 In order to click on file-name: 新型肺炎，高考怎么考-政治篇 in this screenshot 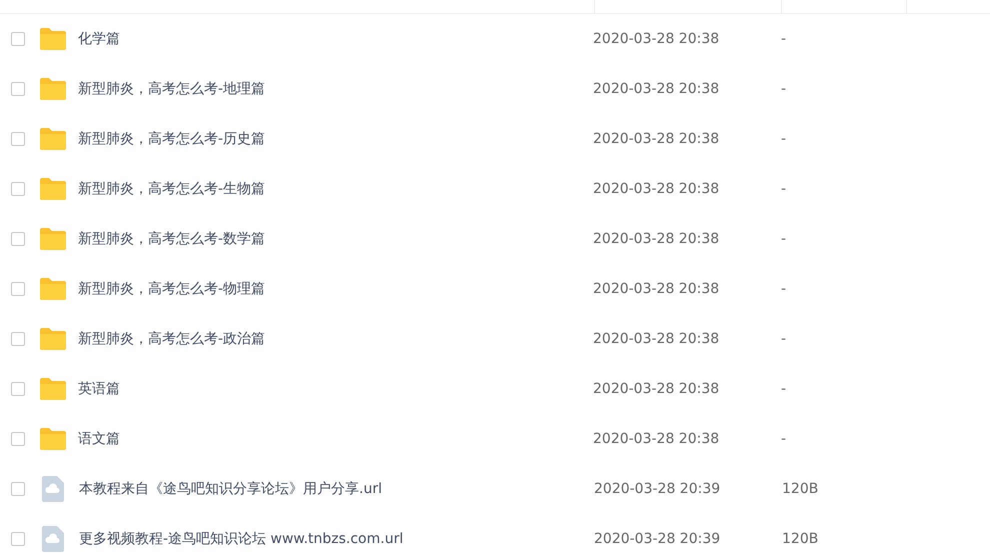, I will do `click(335, 339)`.